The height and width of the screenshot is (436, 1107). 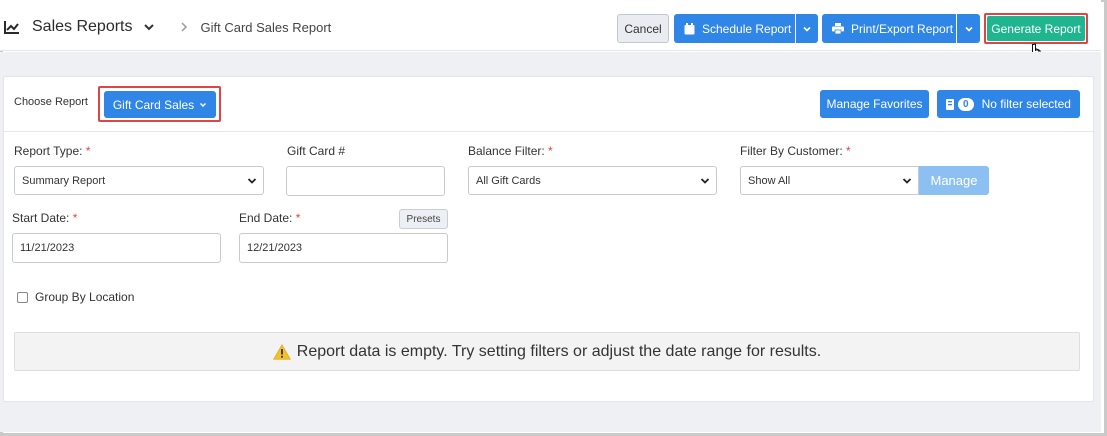 What do you see at coordinates (316, 151) in the screenshot?
I see `gift-card-number-label: Gift Card #` at bounding box center [316, 151].